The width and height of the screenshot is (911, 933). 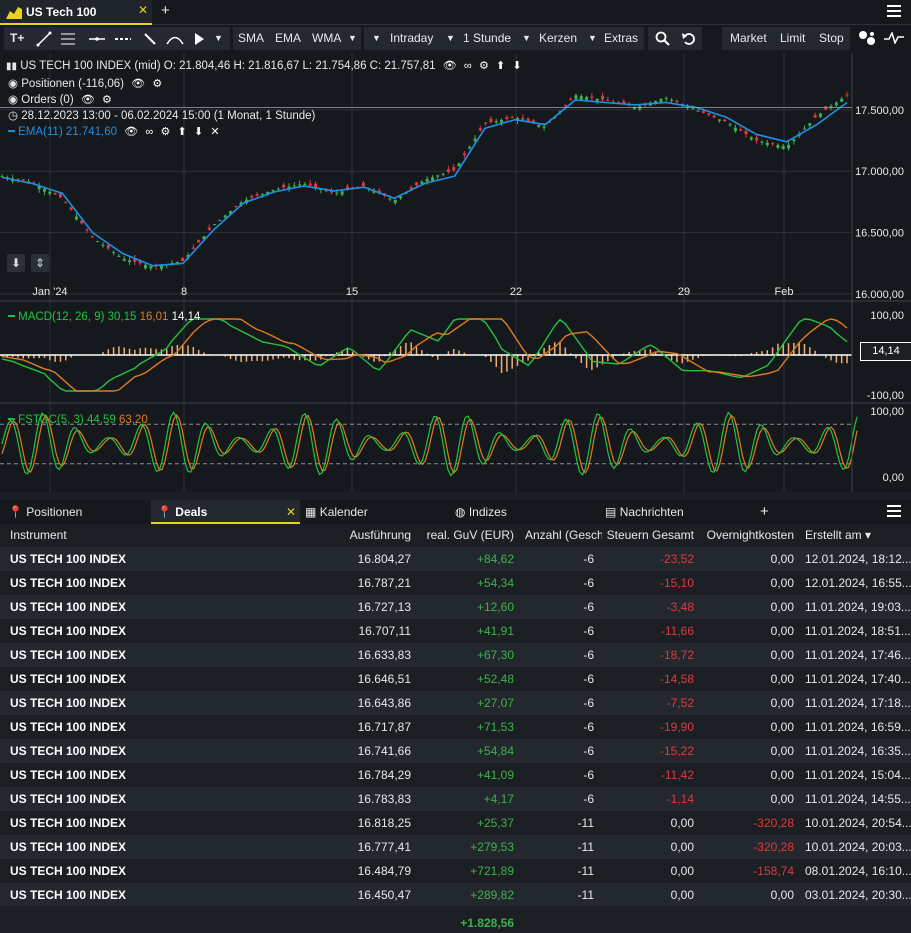 I want to click on close-icon: ✕, so click(x=214, y=131).